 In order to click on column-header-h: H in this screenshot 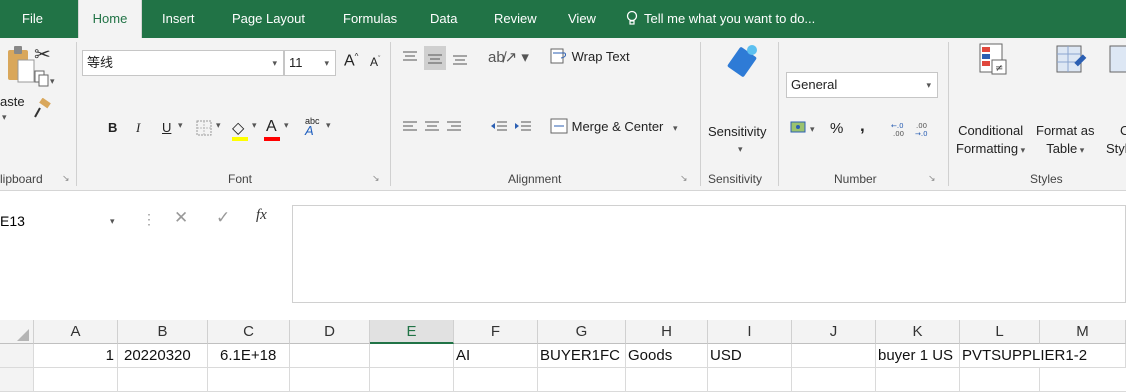, I will do `click(667, 332)`.